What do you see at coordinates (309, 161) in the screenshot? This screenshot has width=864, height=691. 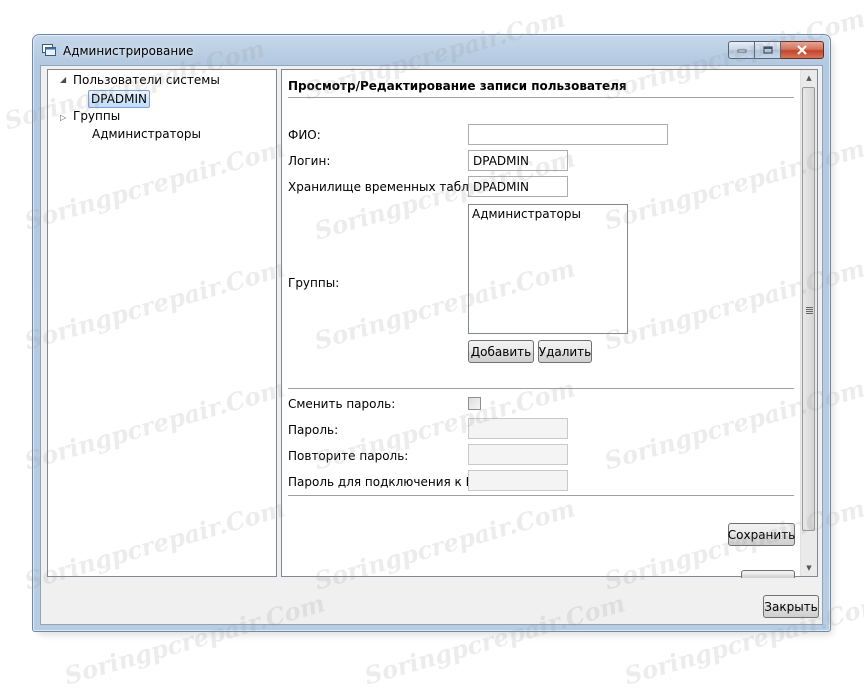 I see `login-label: Логин:` at bounding box center [309, 161].